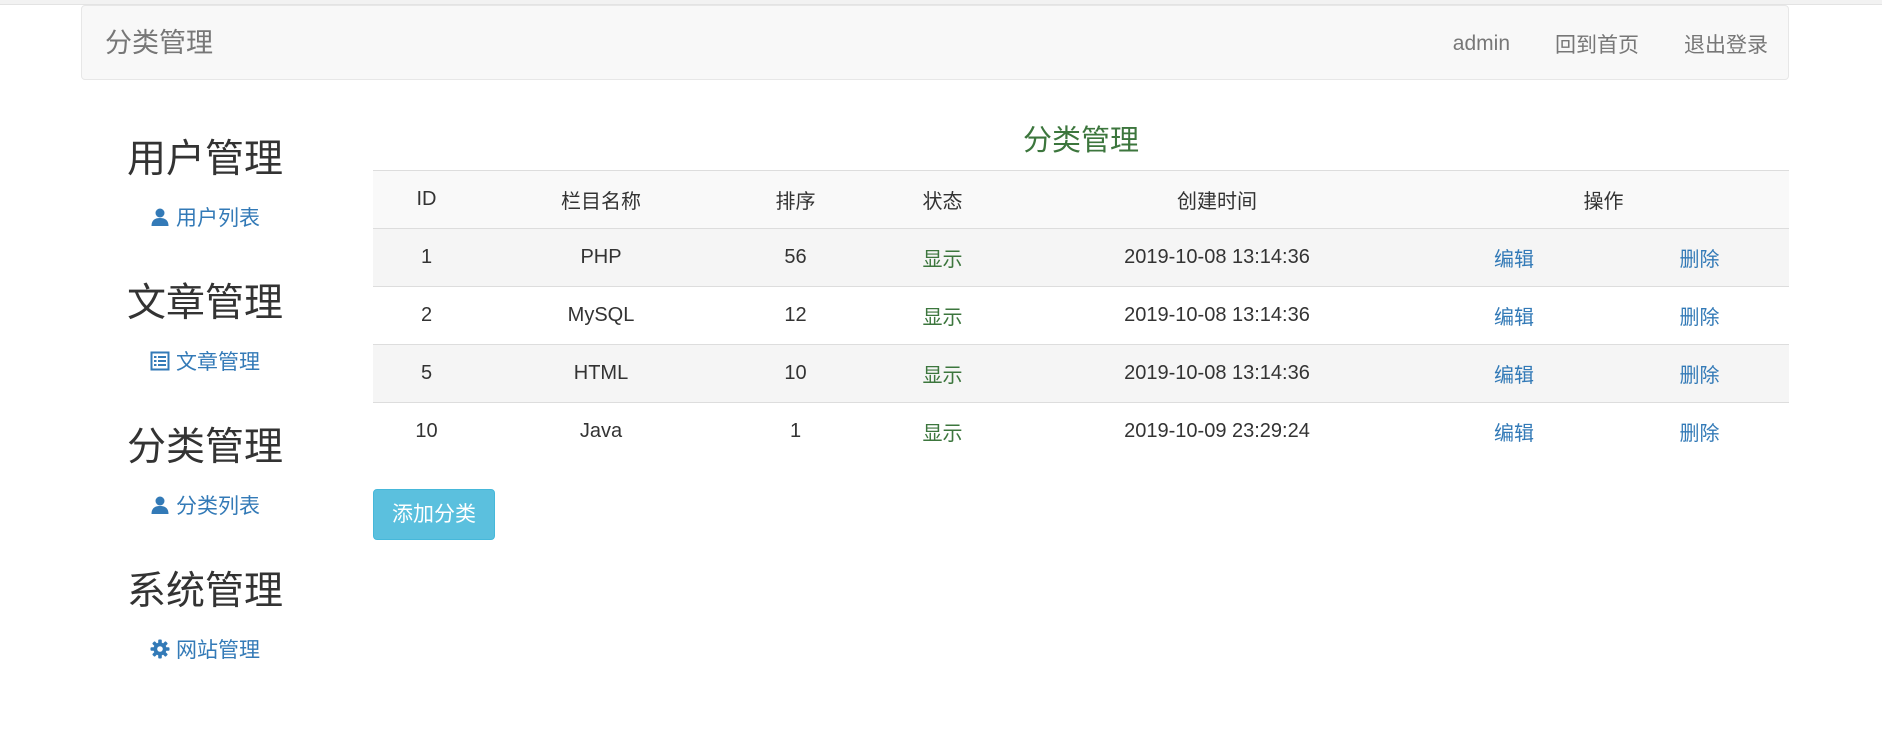 Image resolution: width=1882 pixels, height=750 pixels. What do you see at coordinates (1080, 141) in the screenshot?
I see `page-title: 分类管理` at bounding box center [1080, 141].